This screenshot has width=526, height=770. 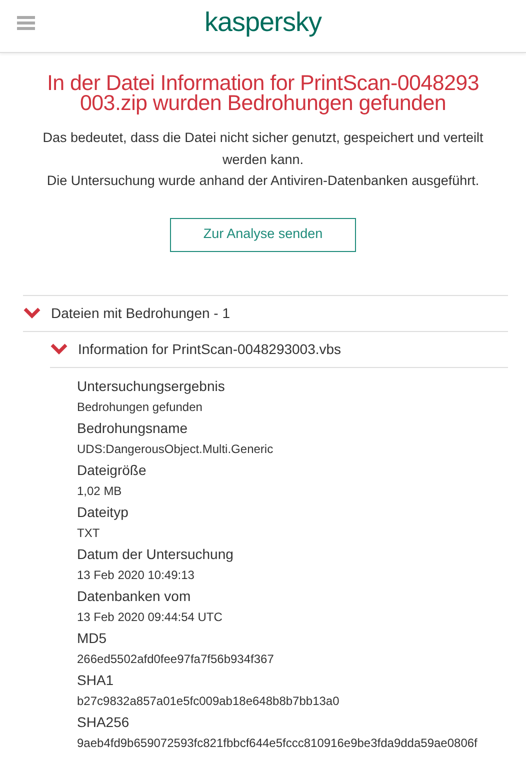 I want to click on detail-value: 13 Feb 2020 09:44:54 UTC, so click(x=149, y=617).